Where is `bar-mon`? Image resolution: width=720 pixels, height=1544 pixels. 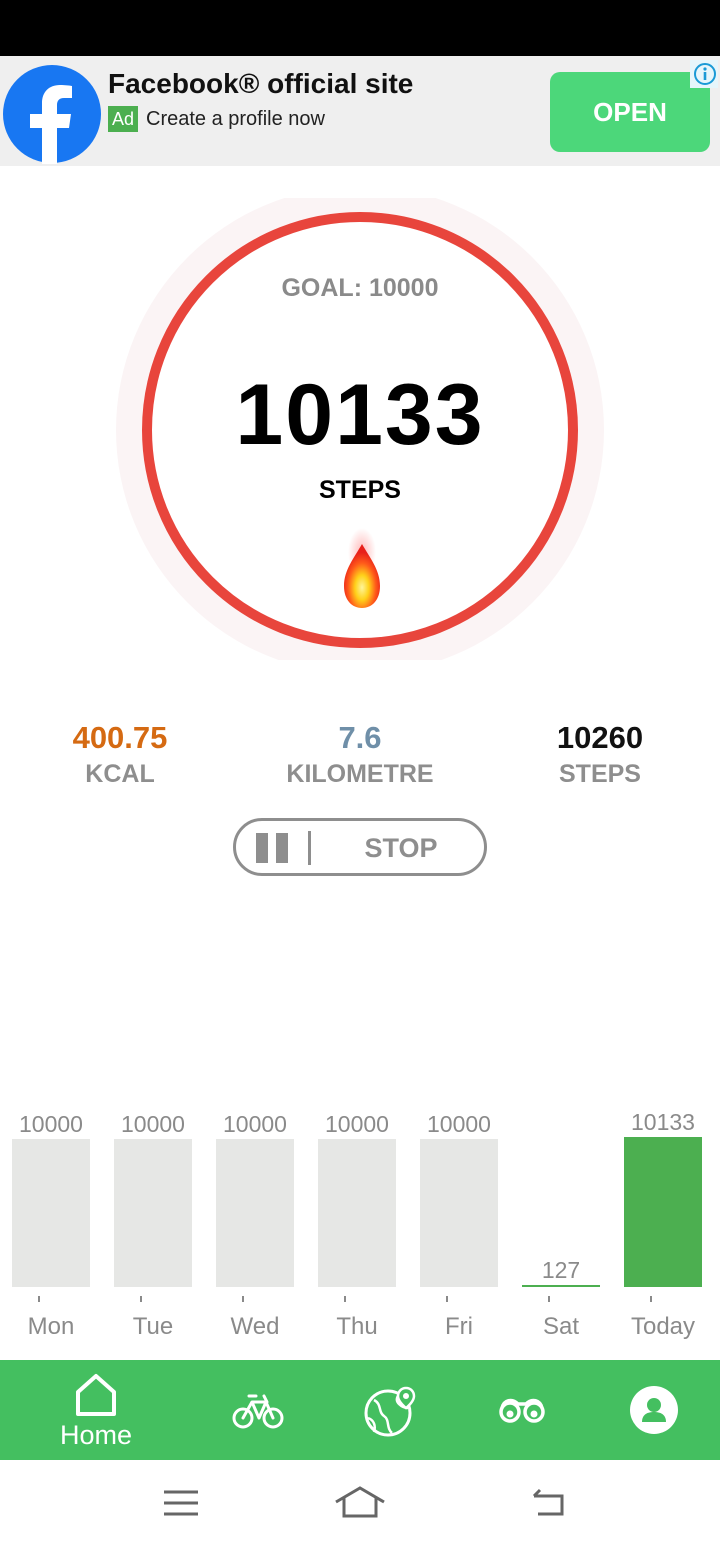
bar-mon is located at coordinates (51, 1213).